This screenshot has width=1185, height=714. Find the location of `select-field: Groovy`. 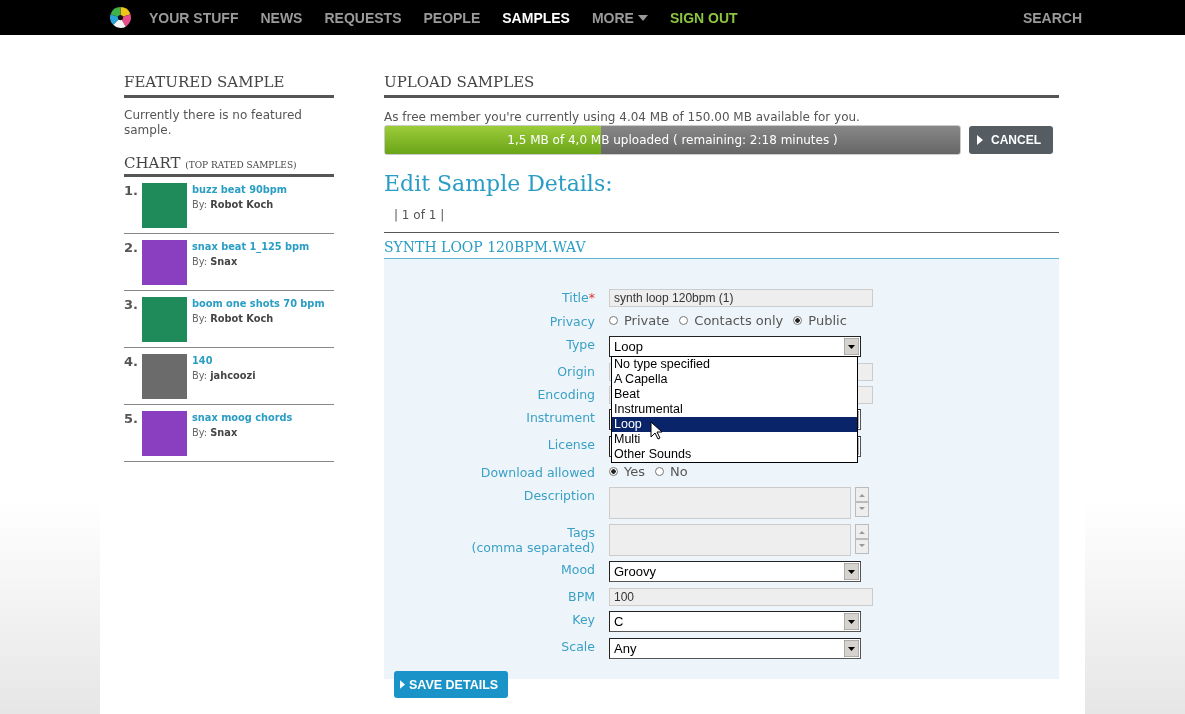

select-field: Groovy is located at coordinates (735, 571).